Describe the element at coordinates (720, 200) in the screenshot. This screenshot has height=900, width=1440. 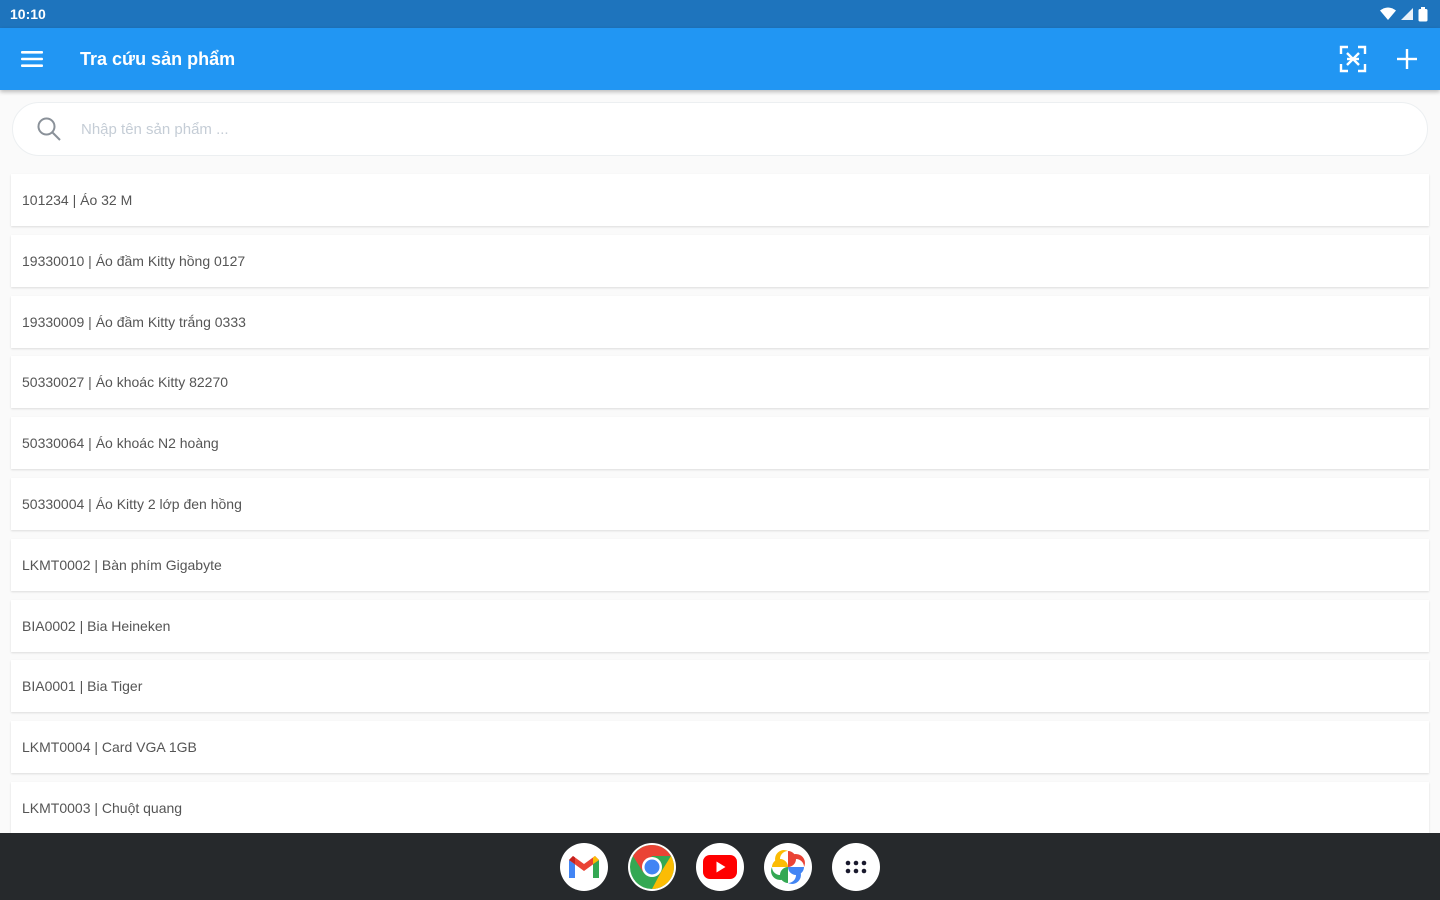
I see `list-item: 101234 | Áo 32 M` at that location.